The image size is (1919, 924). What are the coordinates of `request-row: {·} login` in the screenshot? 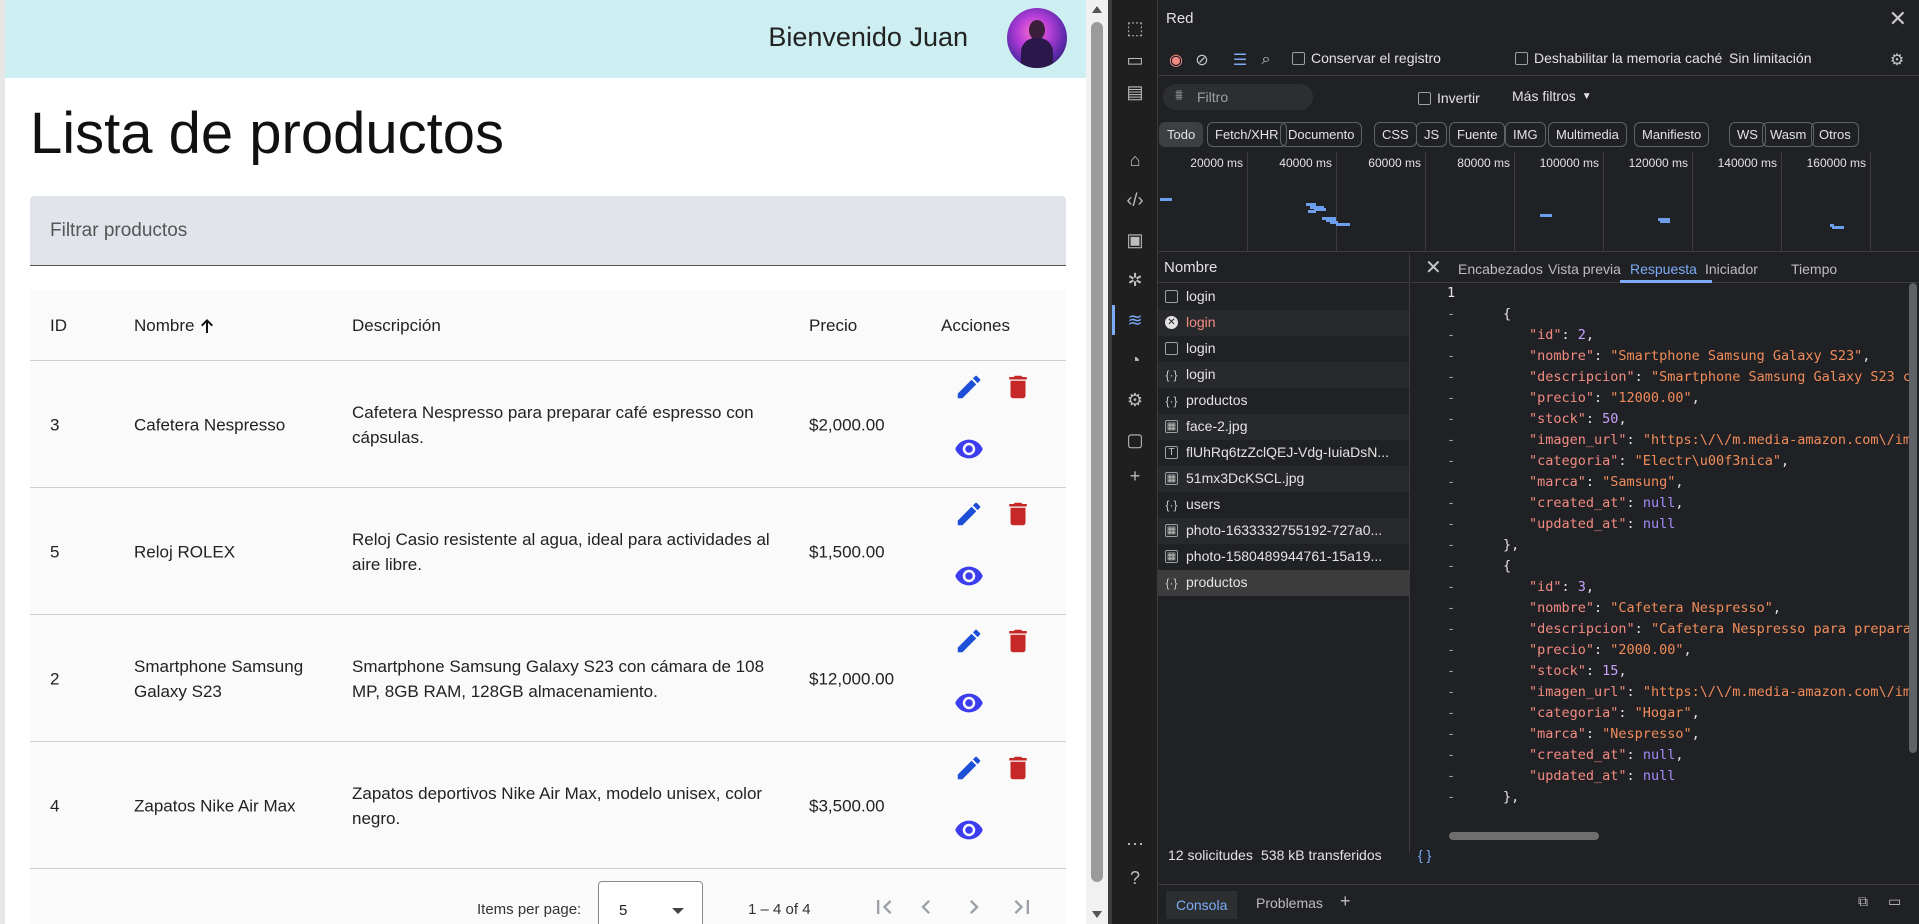 It's located at (1283, 375).